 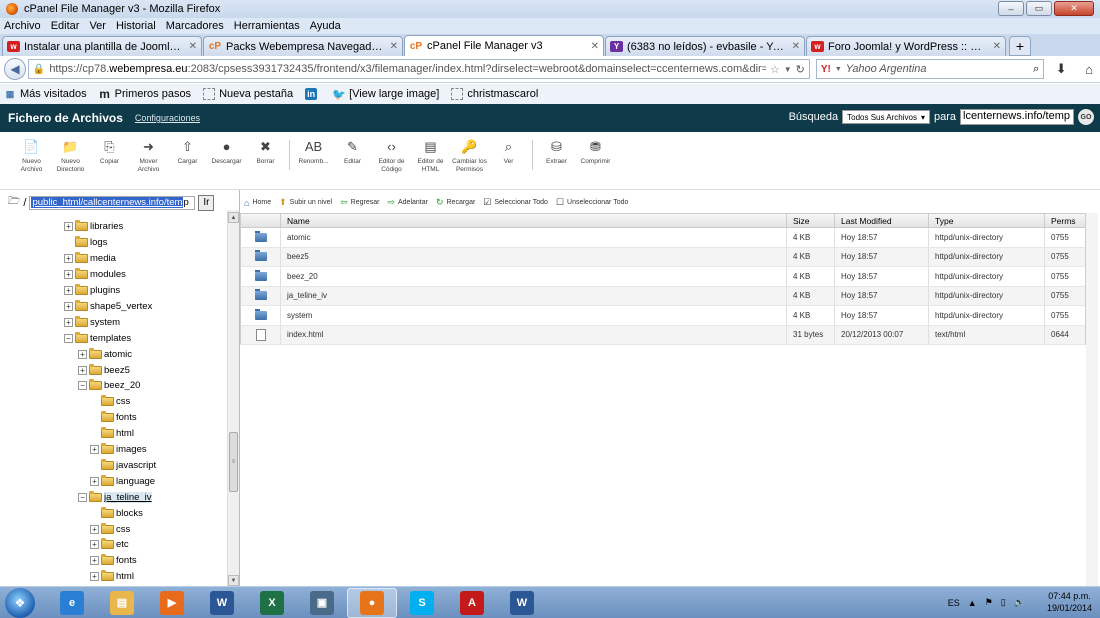 I want to click on new-folder-button: 📁 Nuevo Directorio, so click(x=70, y=156).